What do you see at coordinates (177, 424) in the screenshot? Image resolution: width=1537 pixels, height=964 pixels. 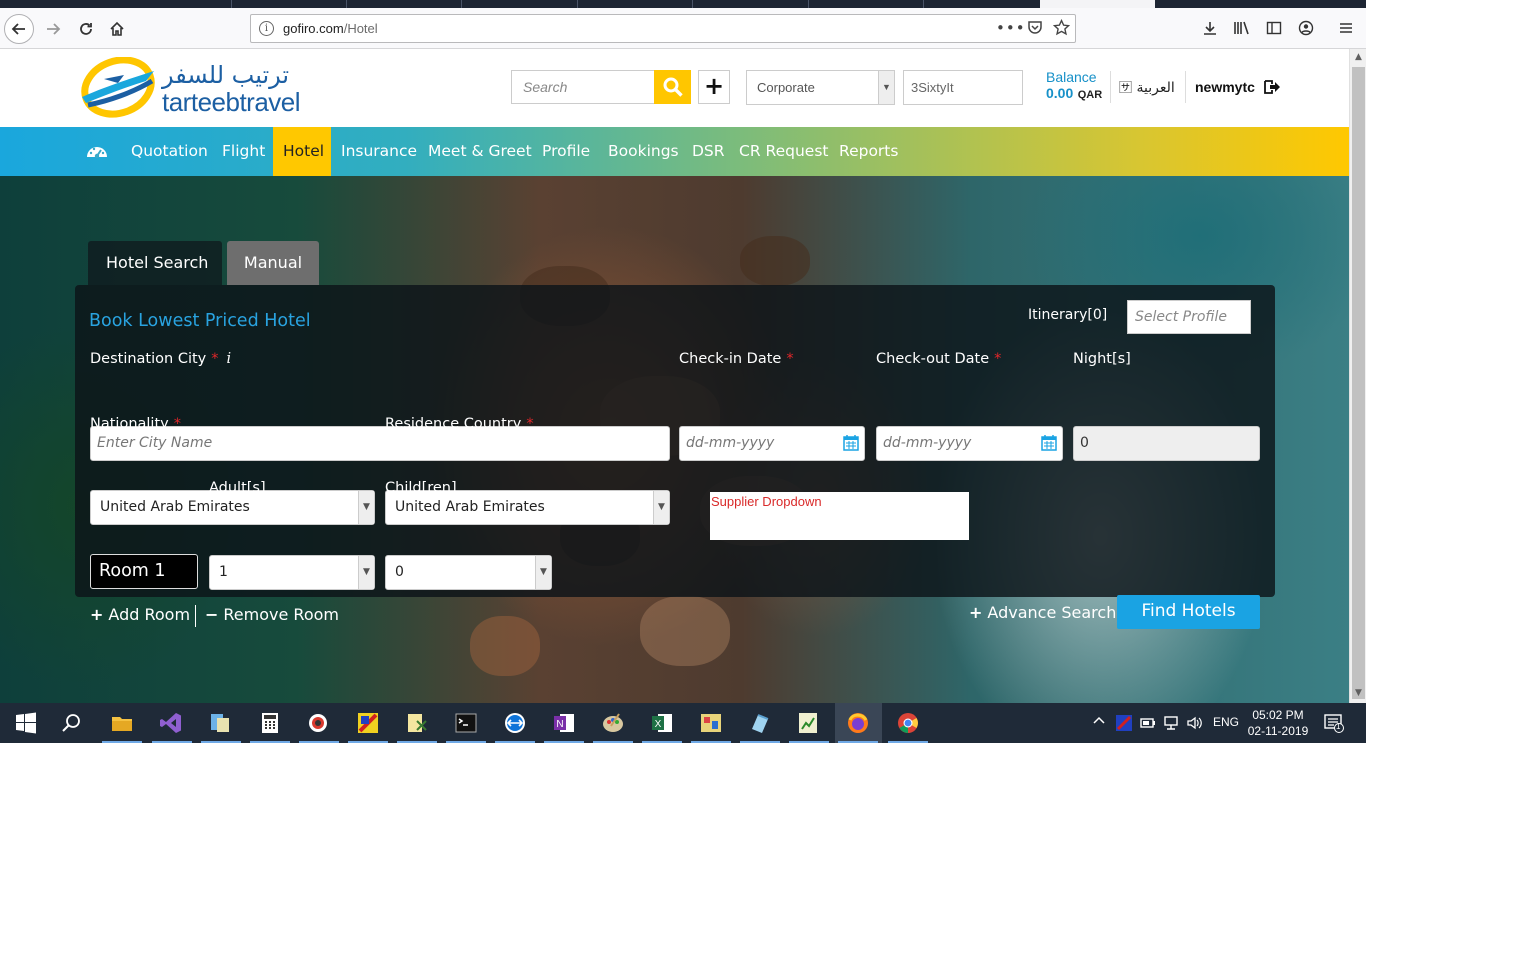 I see `required-mark: *` at bounding box center [177, 424].